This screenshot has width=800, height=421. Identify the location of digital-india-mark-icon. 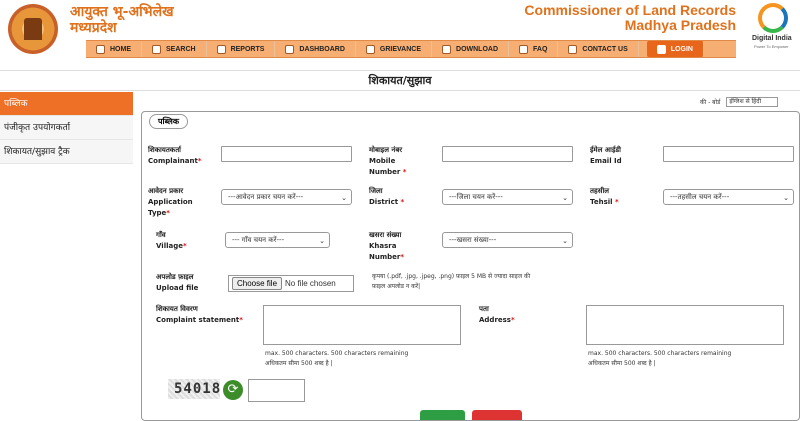
(773, 18).